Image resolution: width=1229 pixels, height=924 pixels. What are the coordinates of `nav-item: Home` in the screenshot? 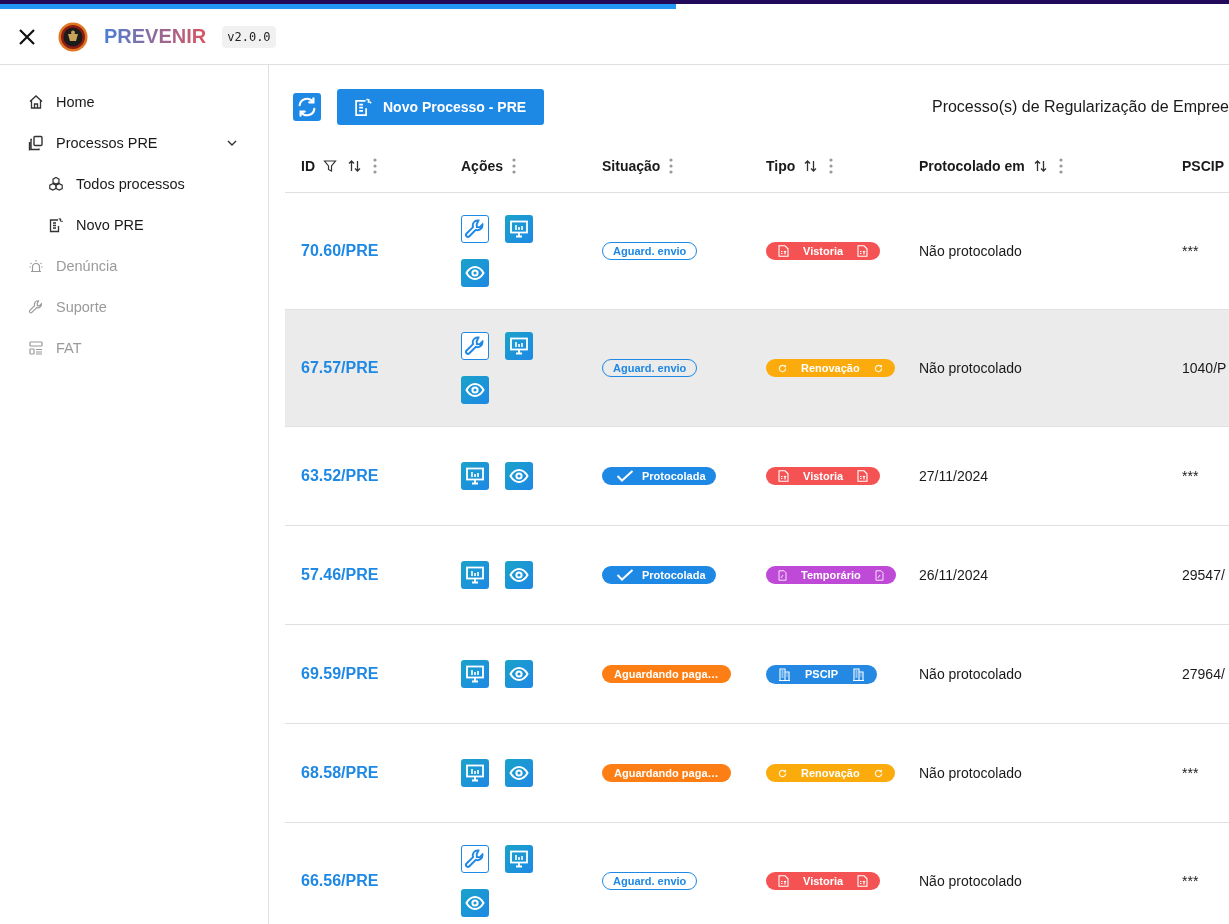 It's located at (134, 101).